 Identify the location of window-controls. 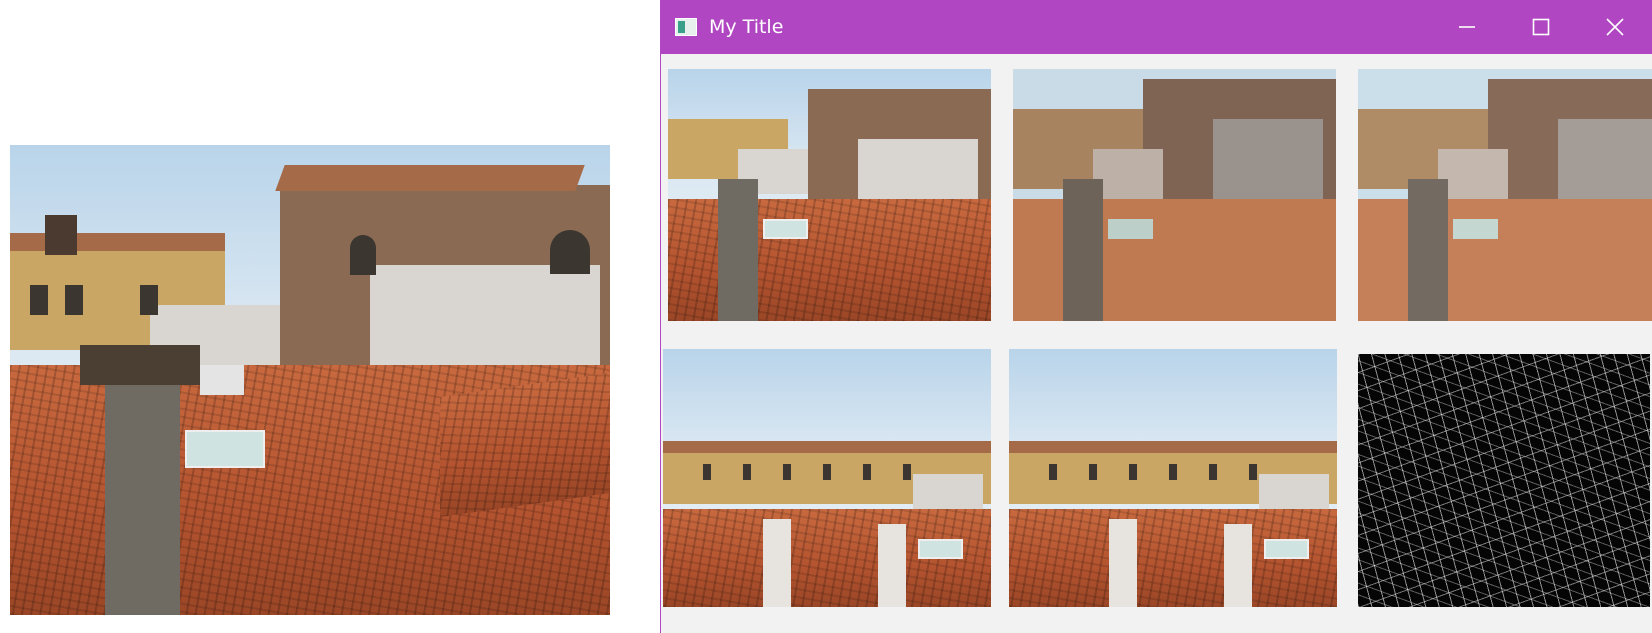
(1541, 27).